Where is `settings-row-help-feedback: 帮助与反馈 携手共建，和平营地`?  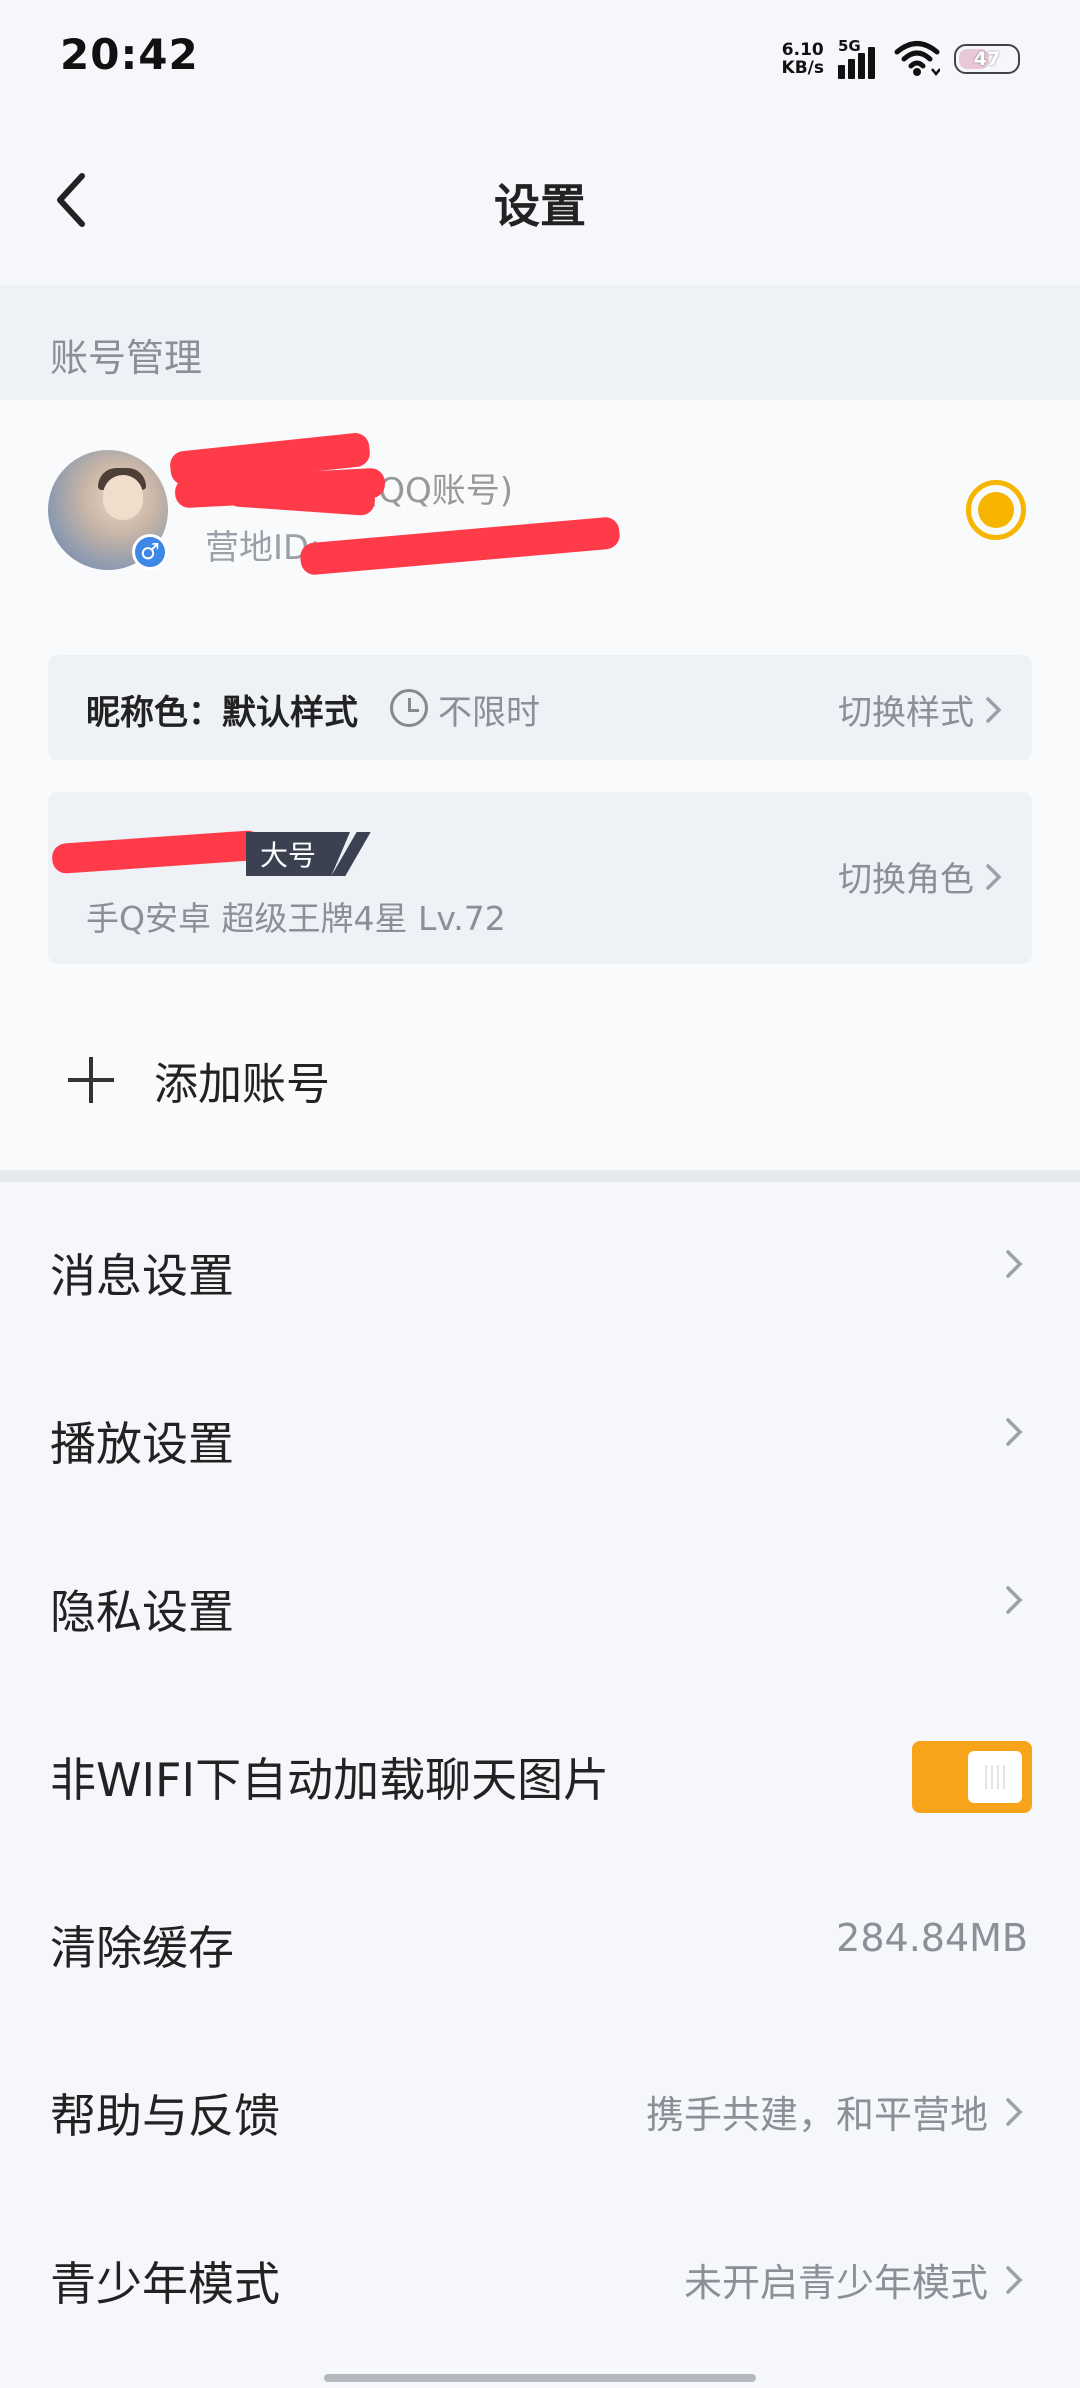
settings-row-help-feedback: 帮助与反馈 携手共建，和平营地 is located at coordinates (540, 2106).